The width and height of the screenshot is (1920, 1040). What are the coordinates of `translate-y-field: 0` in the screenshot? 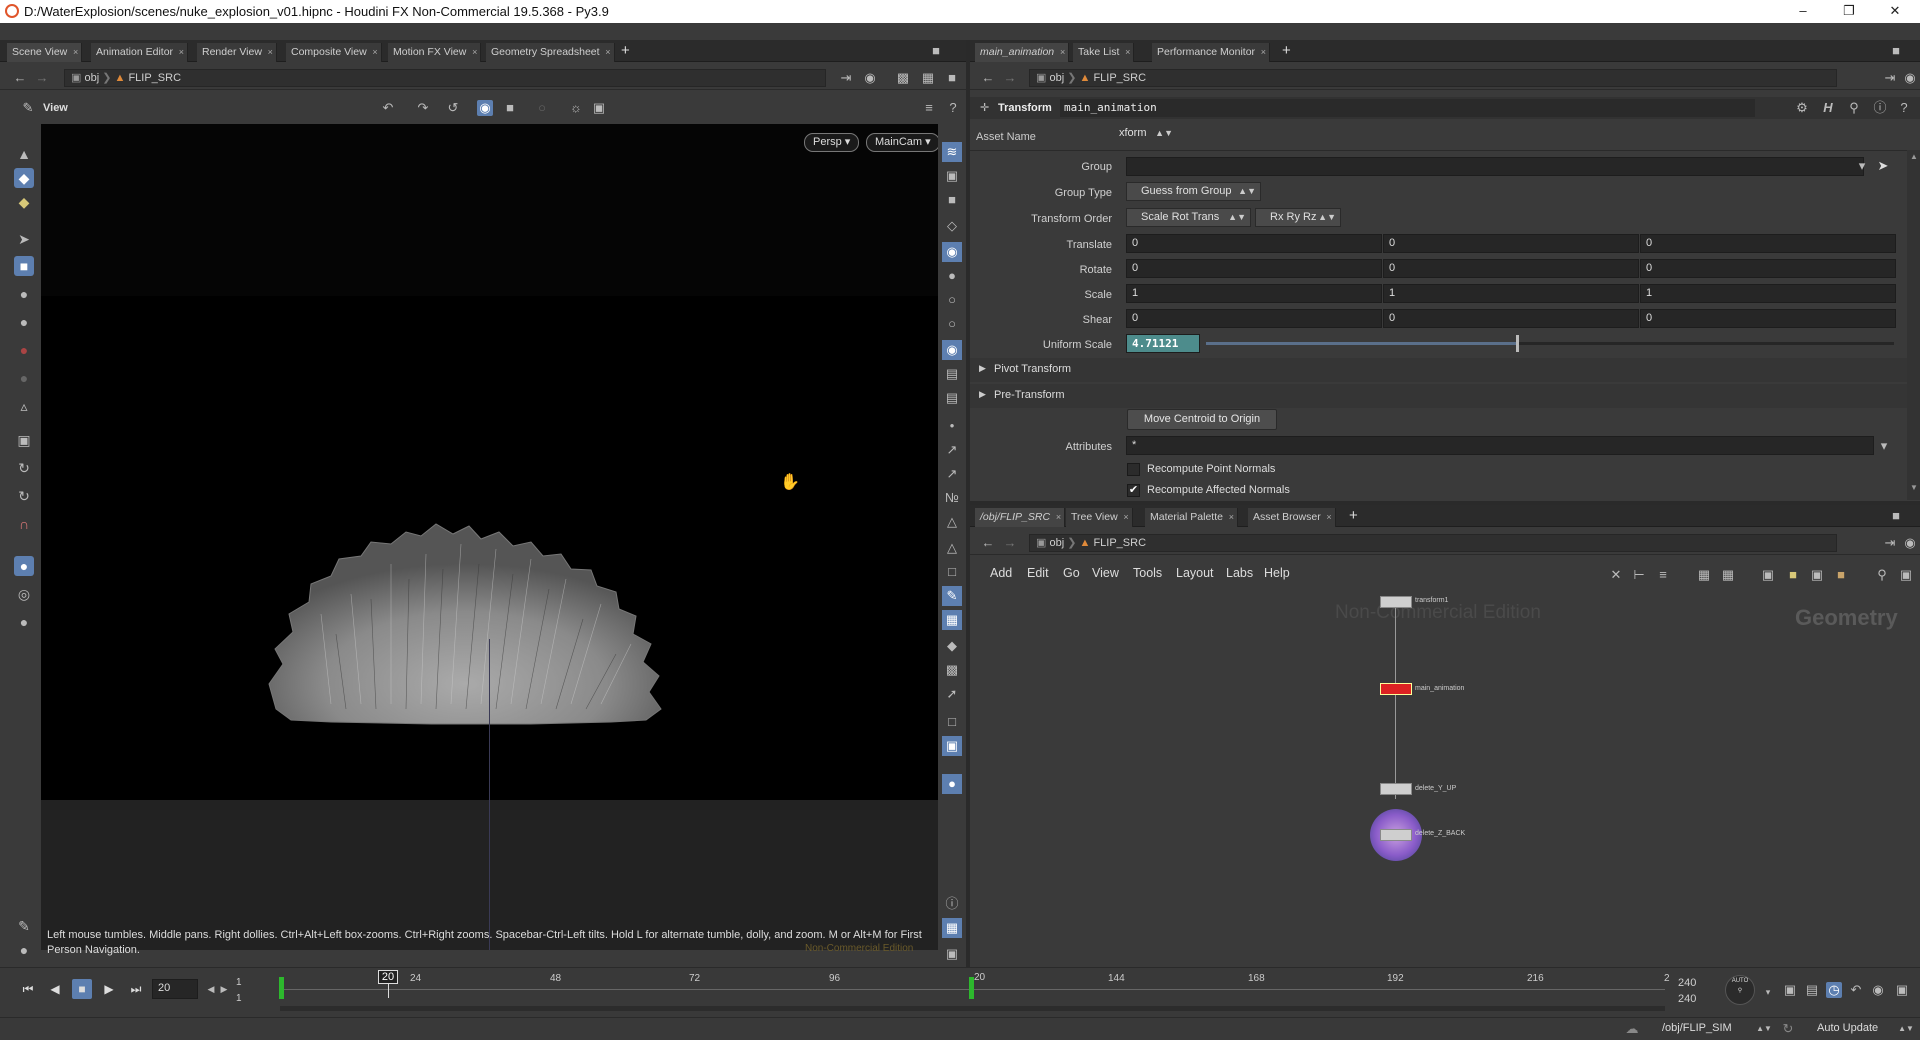 It's located at (1511, 243).